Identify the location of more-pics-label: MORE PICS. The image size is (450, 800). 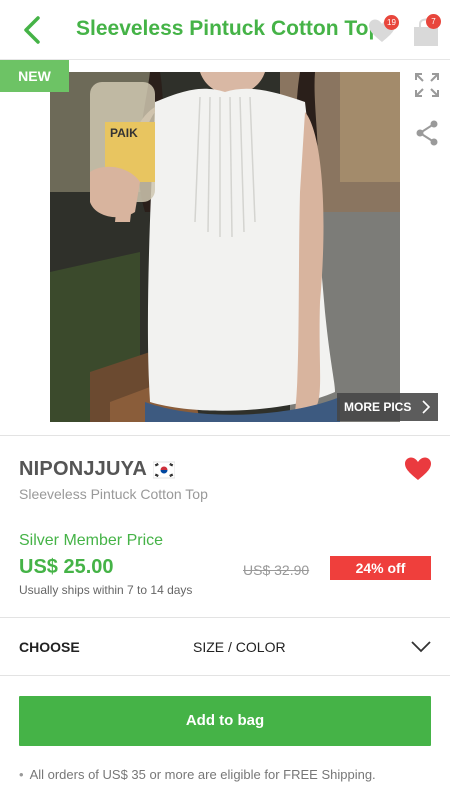
(378, 407).